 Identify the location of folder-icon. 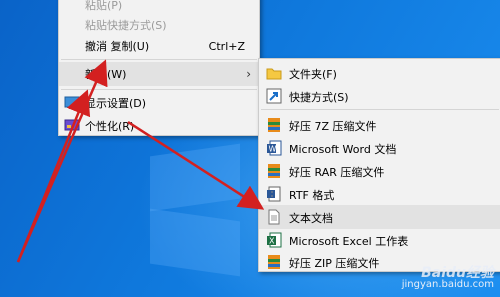
(274, 73).